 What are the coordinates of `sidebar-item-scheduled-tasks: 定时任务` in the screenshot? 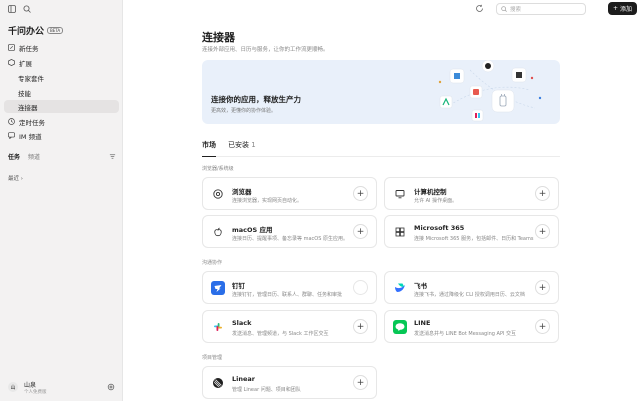 It's located at (61, 121).